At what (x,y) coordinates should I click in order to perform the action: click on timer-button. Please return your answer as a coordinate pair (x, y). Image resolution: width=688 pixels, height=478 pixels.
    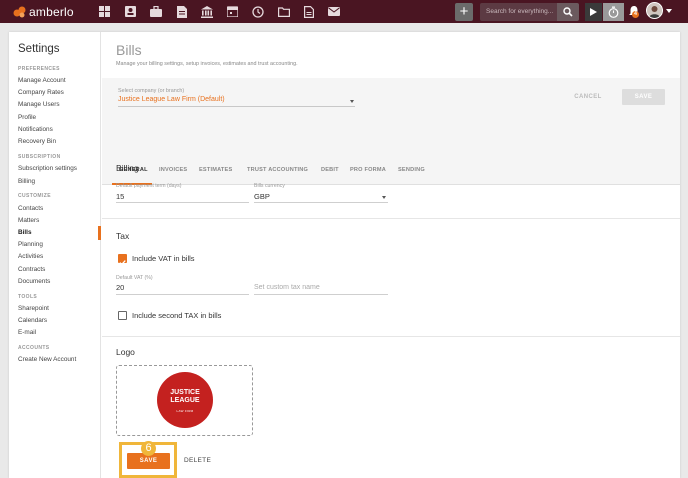
    Looking at the image, I should click on (613, 12).